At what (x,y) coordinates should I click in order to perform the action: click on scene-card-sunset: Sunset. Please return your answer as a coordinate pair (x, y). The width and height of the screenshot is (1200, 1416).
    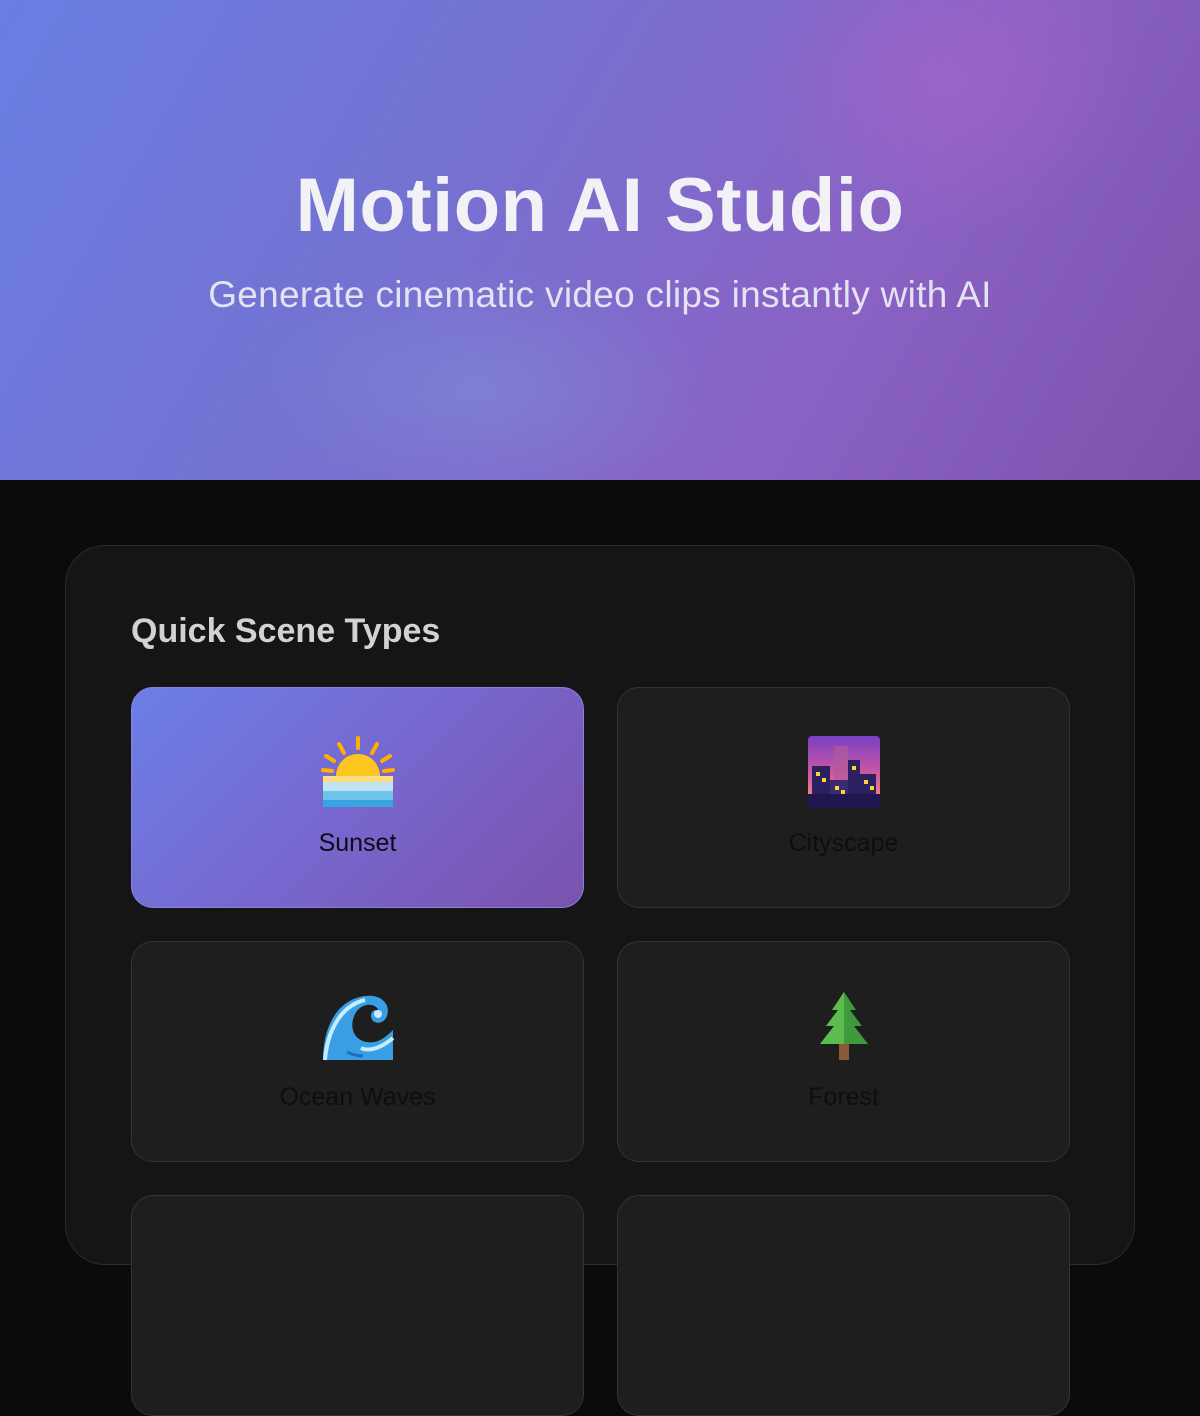
    Looking at the image, I should click on (357, 797).